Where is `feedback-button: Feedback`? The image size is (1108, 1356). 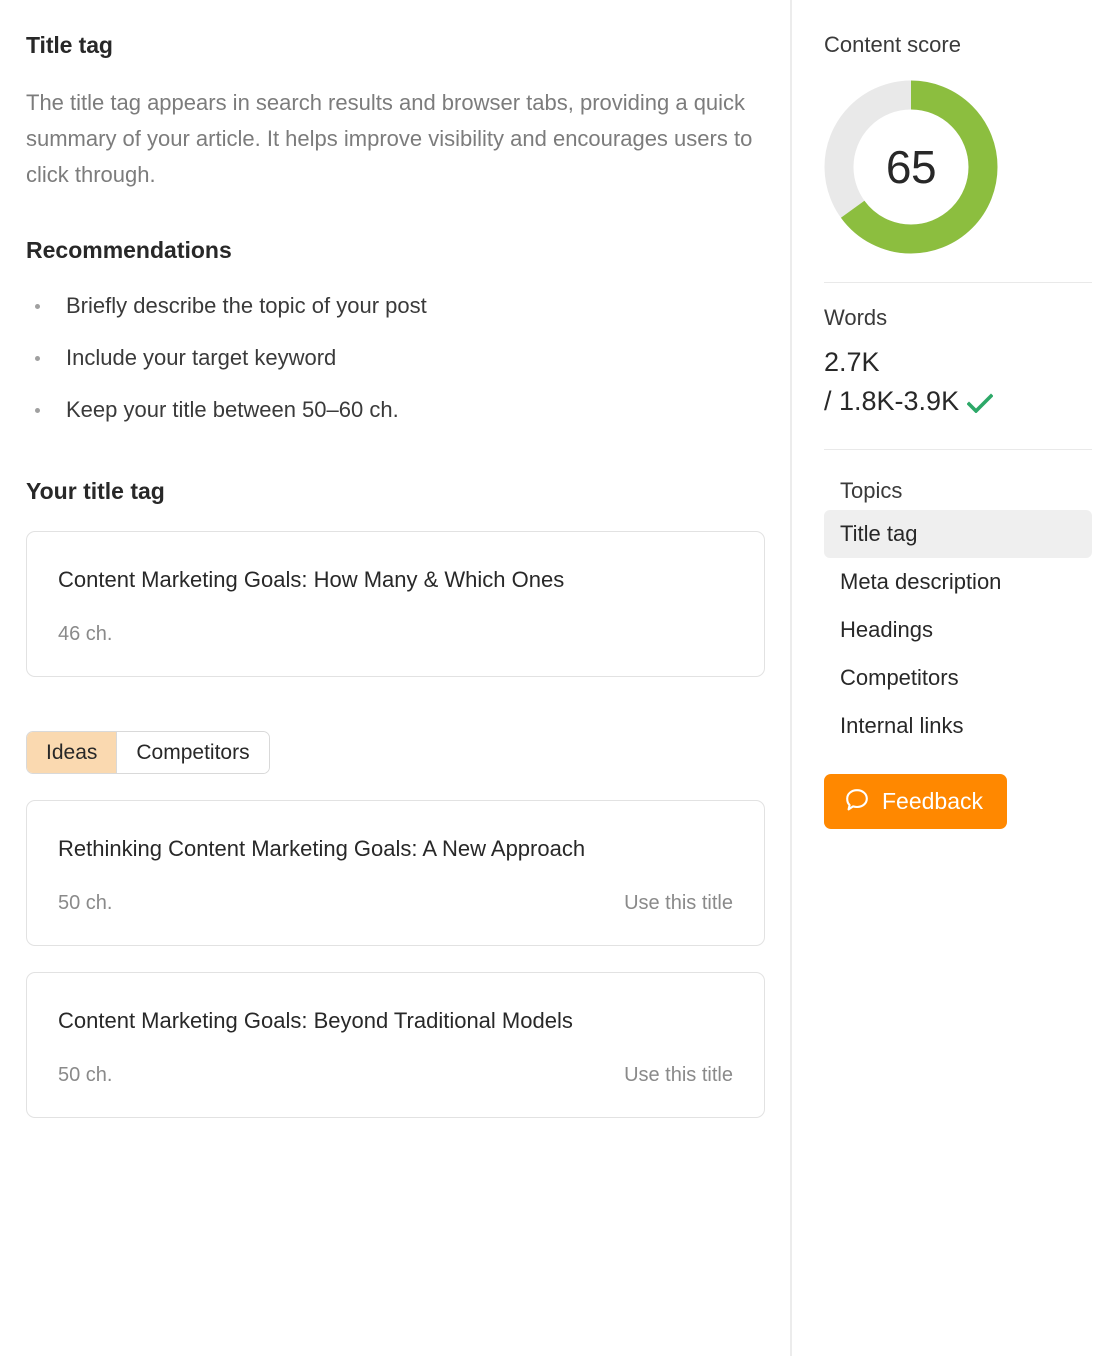 feedback-button: Feedback is located at coordinates (916, 801).